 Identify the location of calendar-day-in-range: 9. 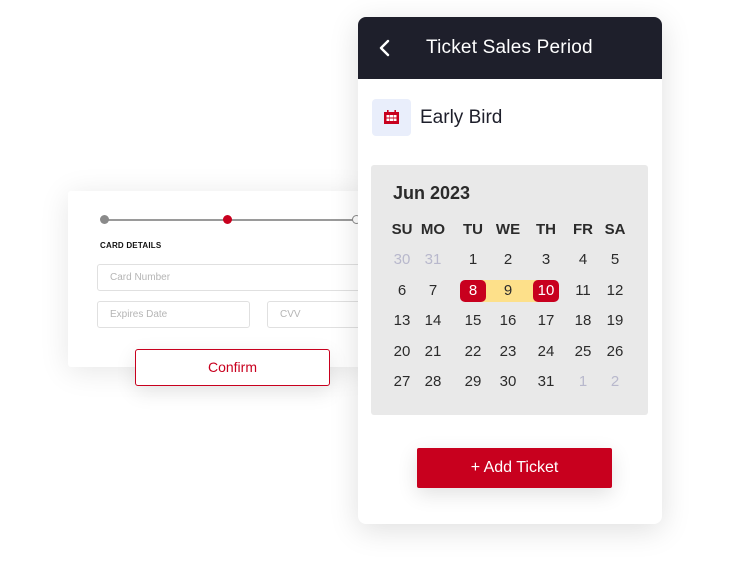
(508, 291).